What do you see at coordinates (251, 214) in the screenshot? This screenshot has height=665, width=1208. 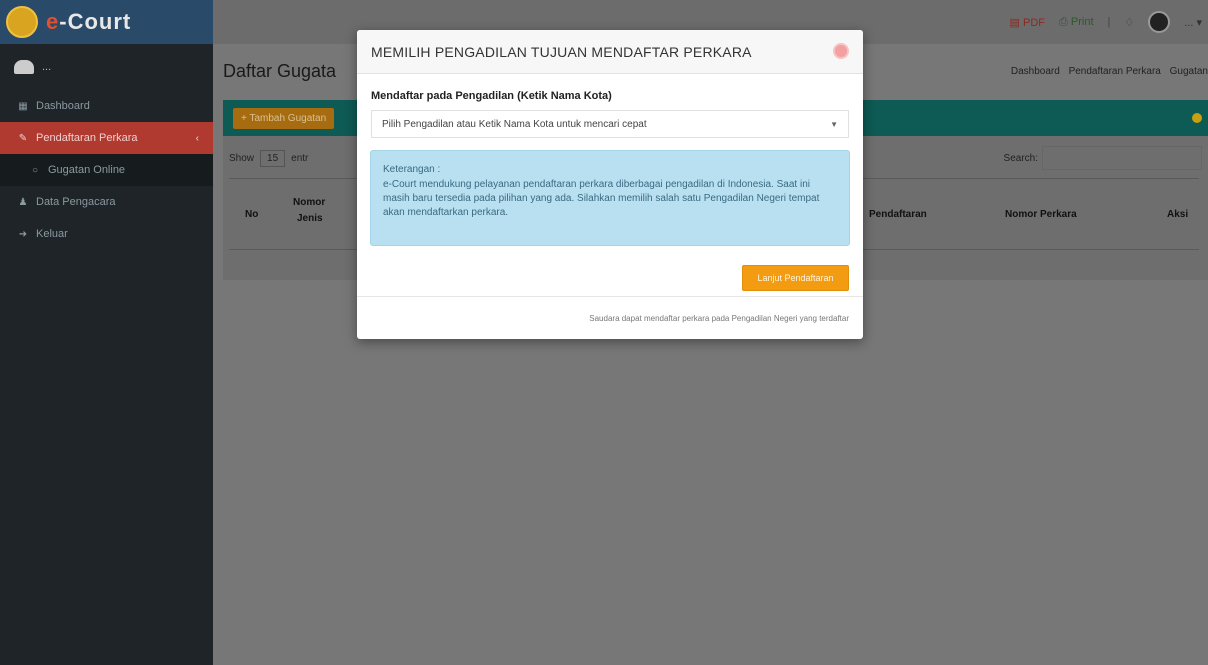 I see `col-no: No` at bounding box center [251, 214].